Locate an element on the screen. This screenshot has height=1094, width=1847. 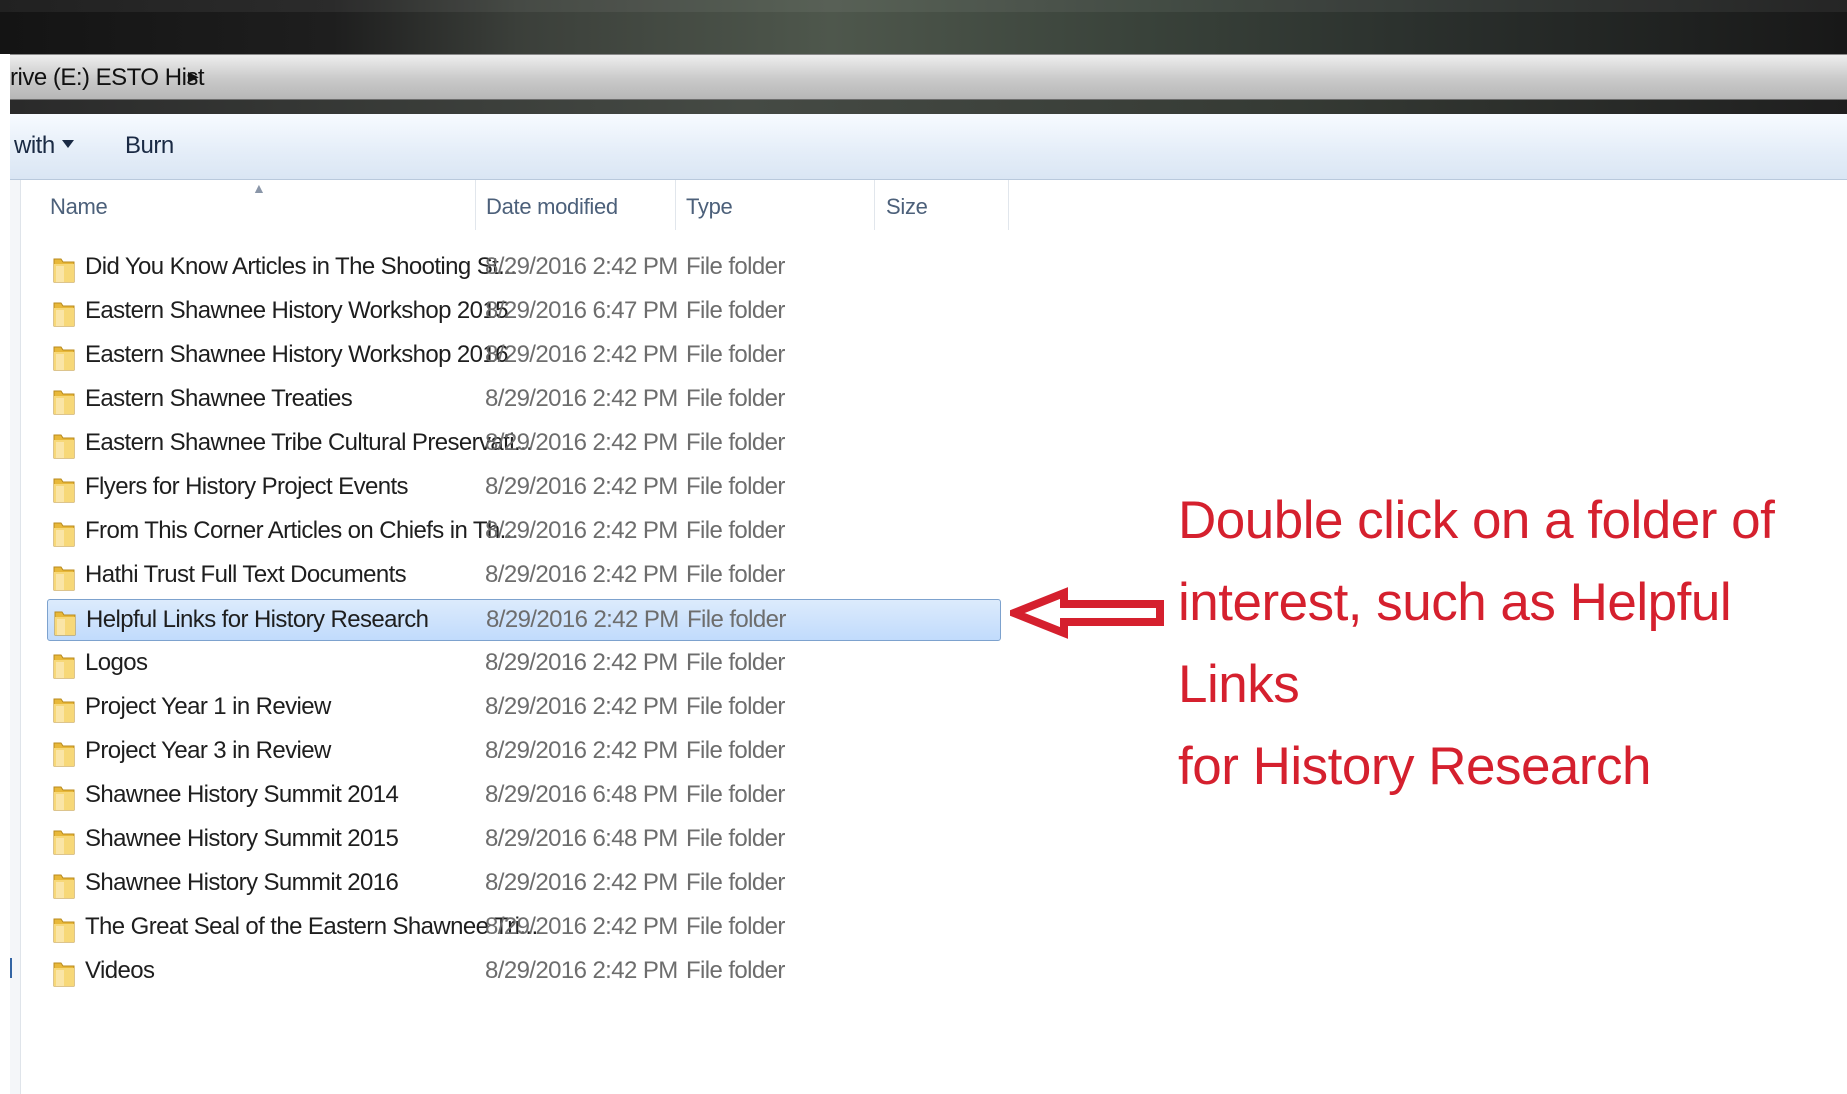
file-name: Flyers for History Project Events is located at coordinates (247, 486).